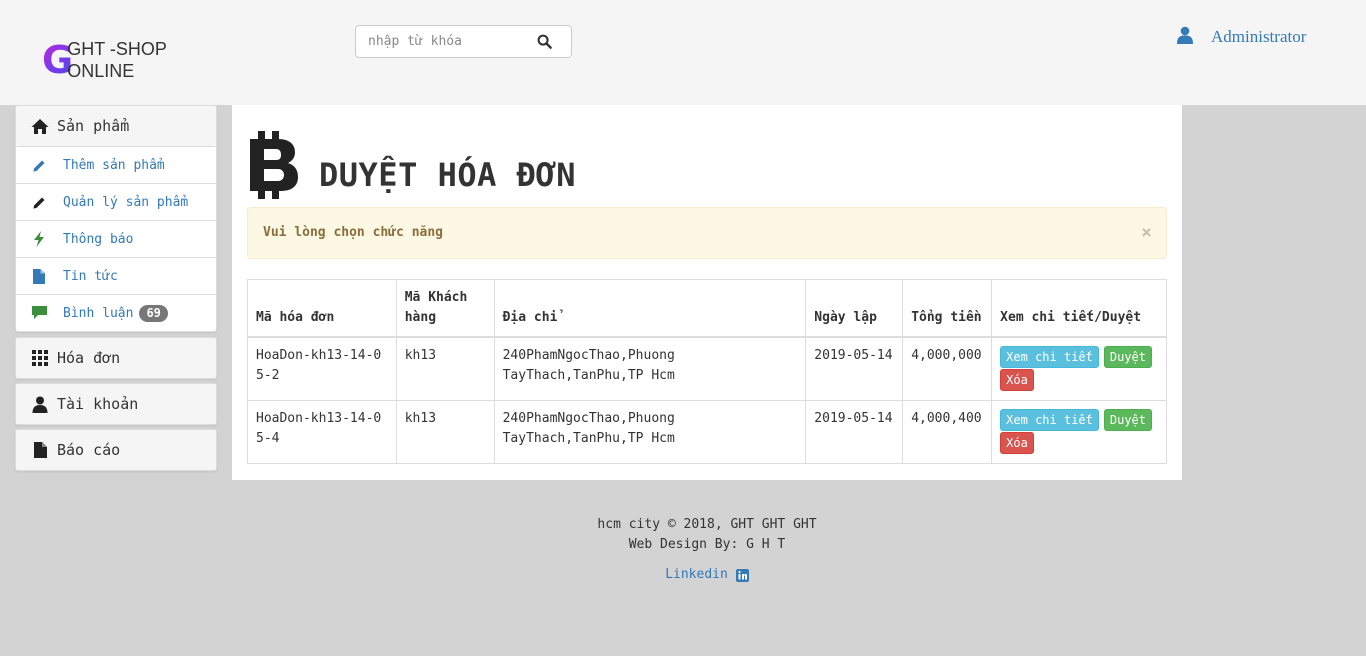 The image size is (1366, 656). What do you see at coordinates (707, 544) in the screenshot?
I see `footer-credit: Web Design By: G H T` at bounding box center [707, 544].